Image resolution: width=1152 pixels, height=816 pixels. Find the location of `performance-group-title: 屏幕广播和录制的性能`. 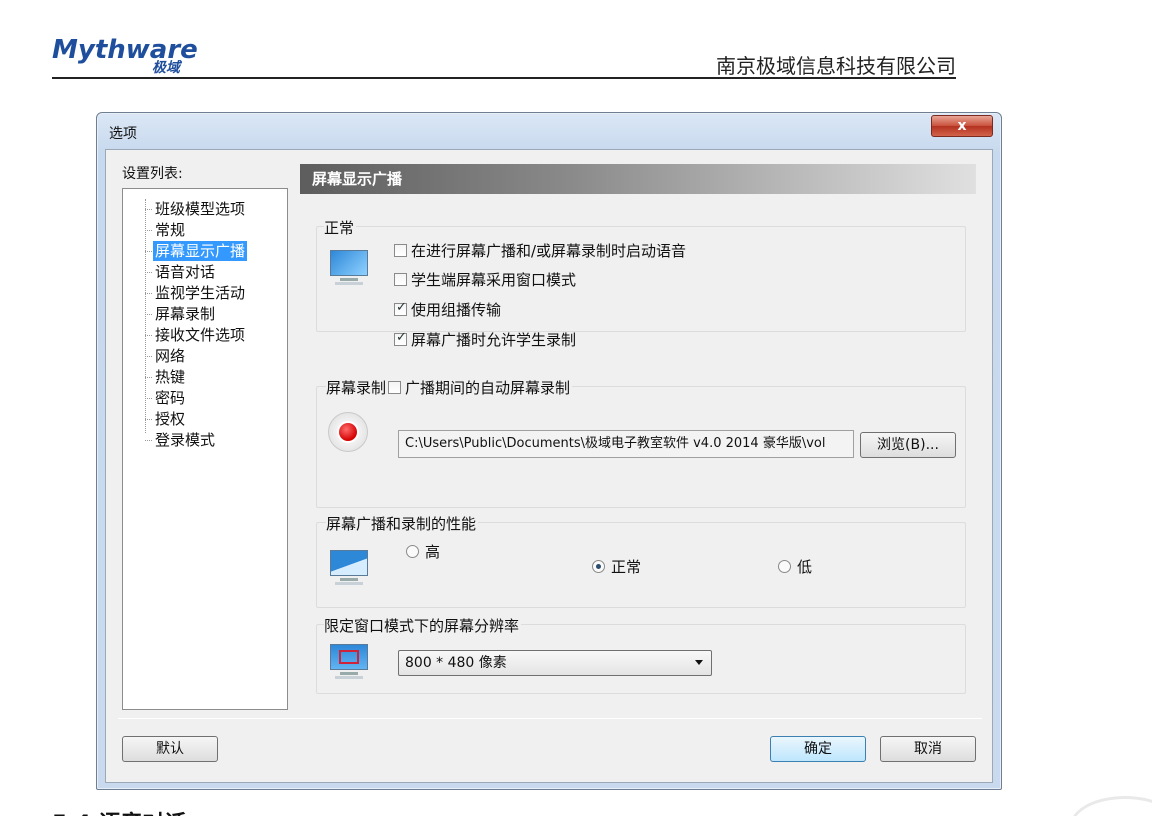

performance-group-title: 屏幕广播和录制的性能 is located at coordinates (402, 523).